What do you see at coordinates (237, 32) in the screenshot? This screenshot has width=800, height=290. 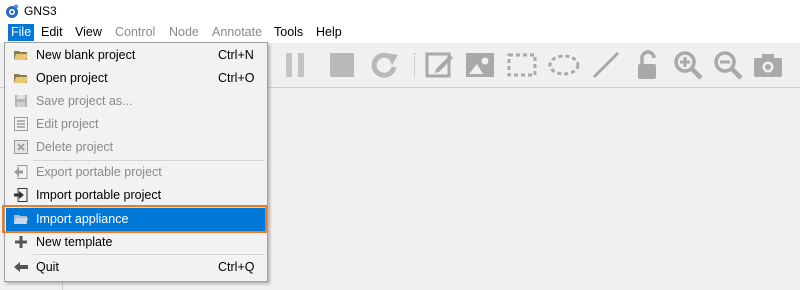 I see `menu-annotate: Annotate` at bounding box center [237, 32].